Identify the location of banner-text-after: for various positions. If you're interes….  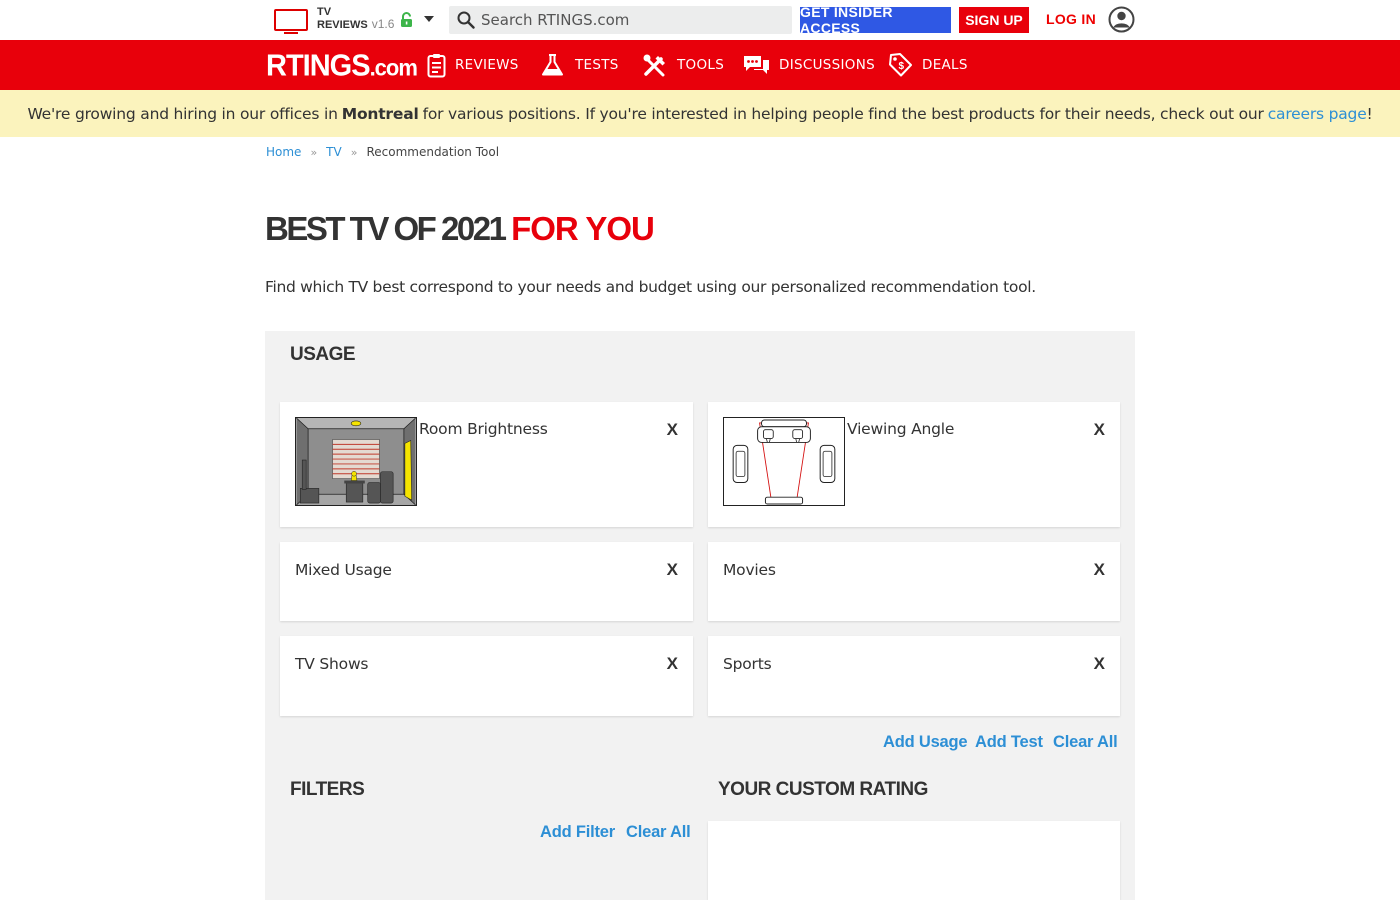
(843, 113).